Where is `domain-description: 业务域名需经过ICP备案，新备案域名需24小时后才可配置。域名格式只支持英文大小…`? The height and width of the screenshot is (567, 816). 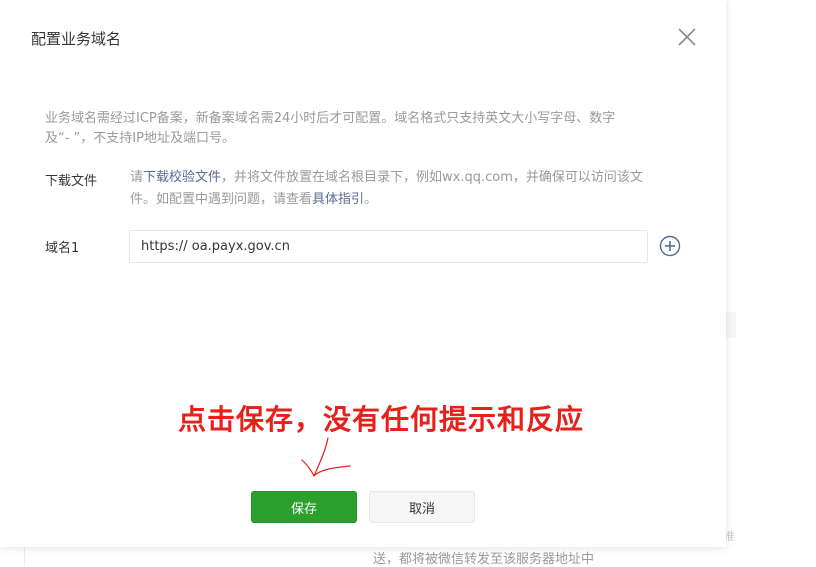 domain-description: 业务域名需经过ICP备案，新备案域名需24小时后才可配置。域名格式只支持英文大小… is located at coordinates (355, 129).